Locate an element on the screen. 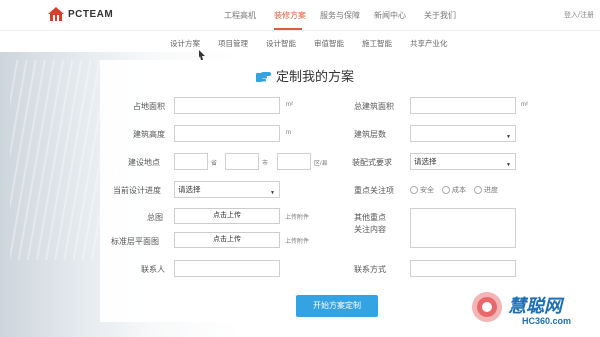 The height and width of the screenshot is (337, 600). height-unit: m is located at coordinates (288, 133).